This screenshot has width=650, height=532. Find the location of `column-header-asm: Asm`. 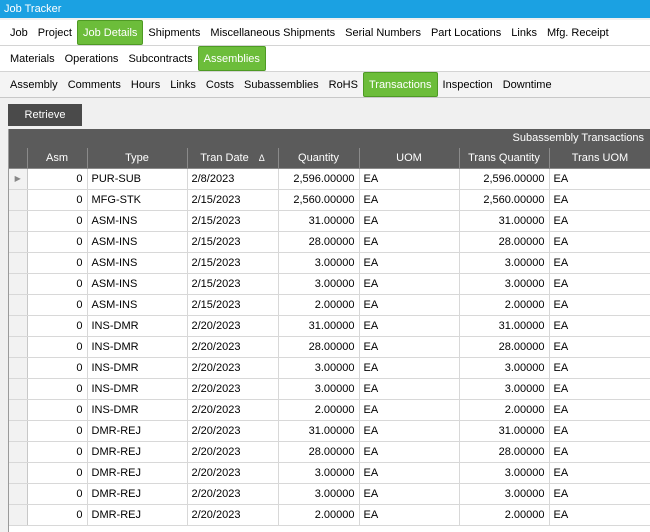

column-header-asm: Asm is located at coordinates (57, 158).